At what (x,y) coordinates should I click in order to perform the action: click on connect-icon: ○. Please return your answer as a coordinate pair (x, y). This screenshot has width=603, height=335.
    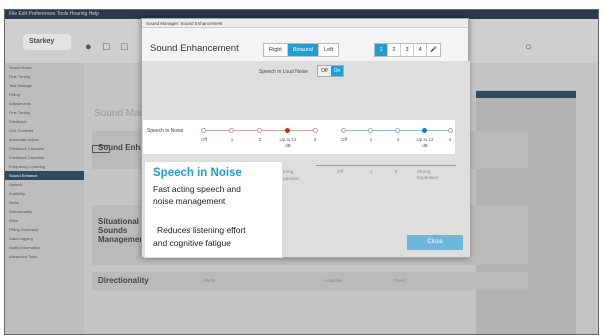
    Looking at the image, I should click on (528, 47).